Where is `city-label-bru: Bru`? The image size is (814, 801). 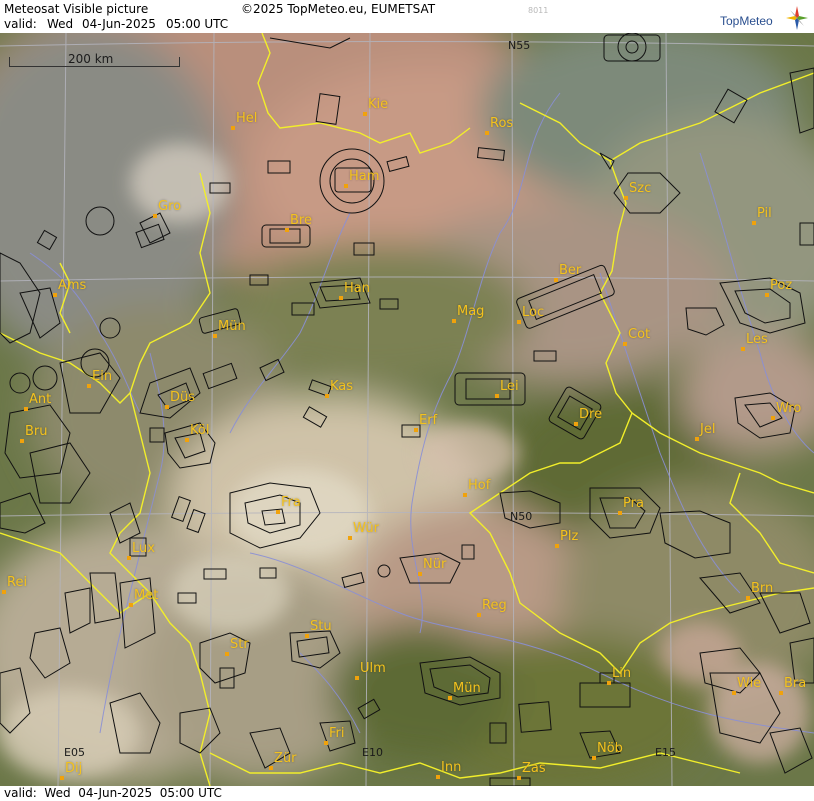
city-label-bru: Bru is located at coordinates (36, 432).